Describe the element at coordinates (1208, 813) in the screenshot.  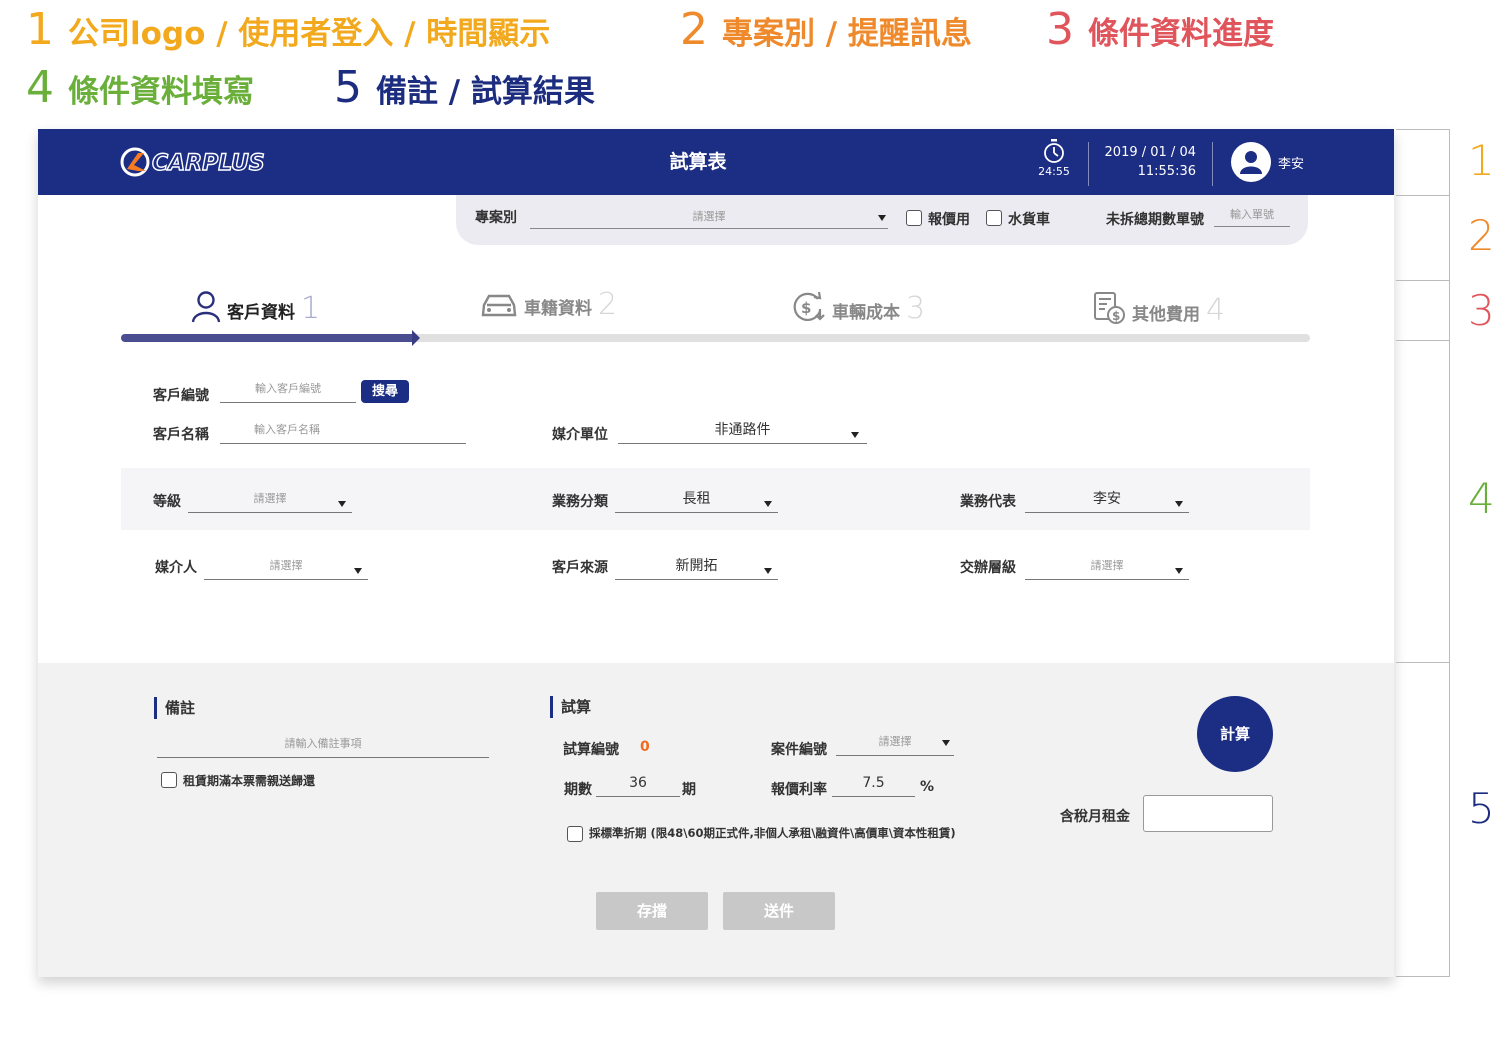
I see `monthly-rent-output` at that location.